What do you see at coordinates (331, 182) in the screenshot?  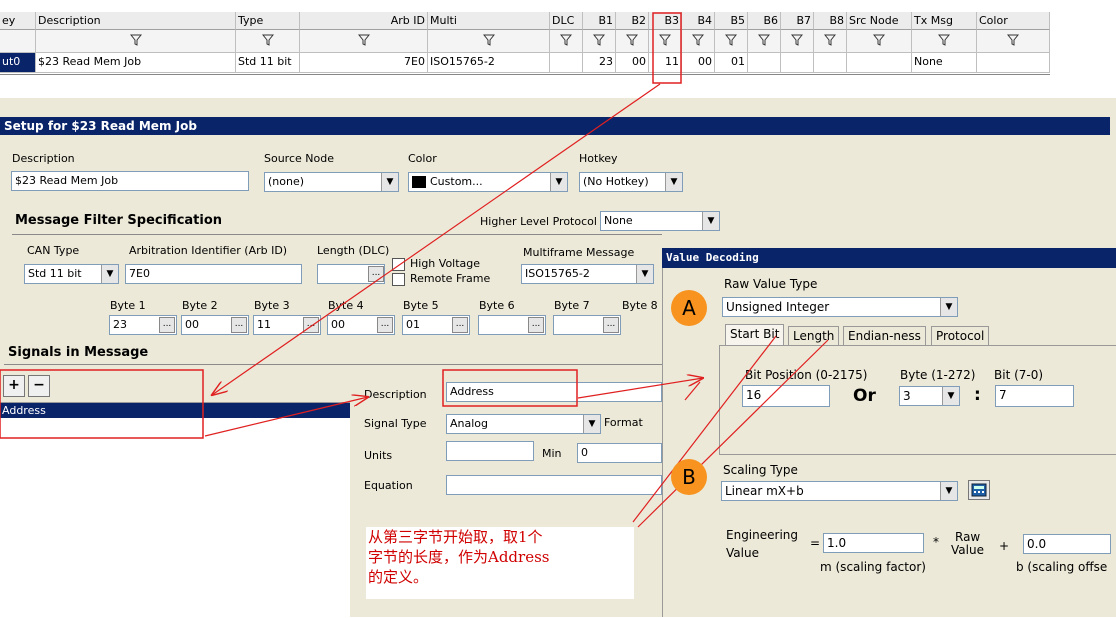 I see `source-node-select: (none) ▼` at bounding box center [331, 182].